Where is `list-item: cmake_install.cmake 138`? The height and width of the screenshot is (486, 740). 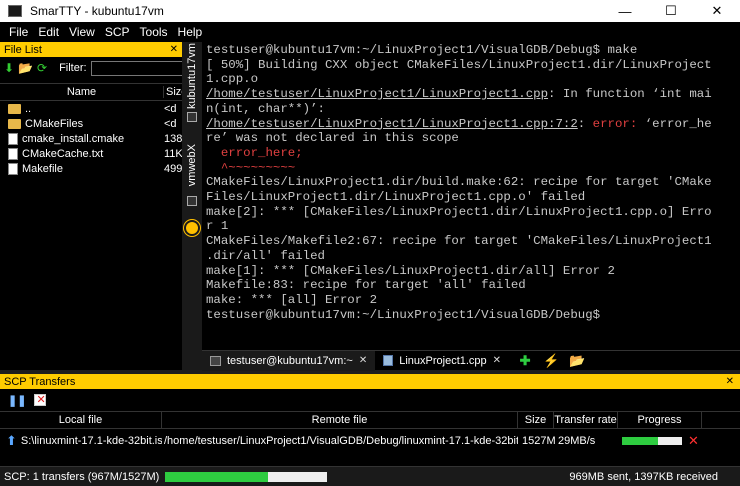
list-item: cmake_install.cmake 138 is located at coordinates (91, 138).